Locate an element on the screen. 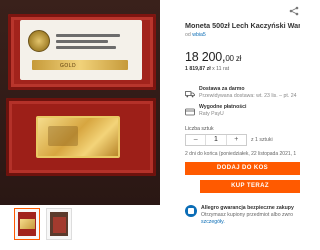  increment-button: + is located at coordinates (236, 140).